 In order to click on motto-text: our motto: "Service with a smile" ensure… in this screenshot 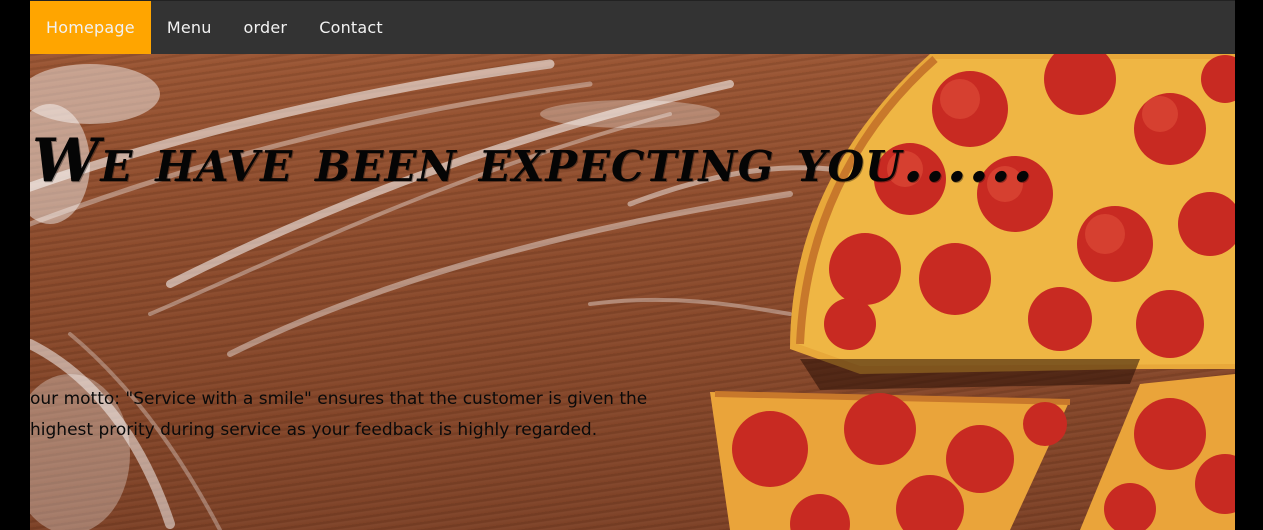, I will do `click(339, 414)`.